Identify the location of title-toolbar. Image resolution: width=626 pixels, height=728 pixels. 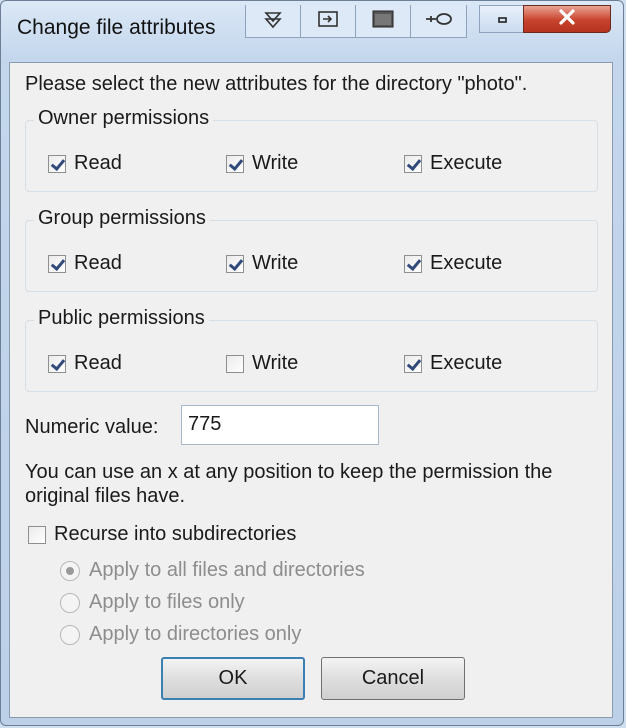
(356, 21).